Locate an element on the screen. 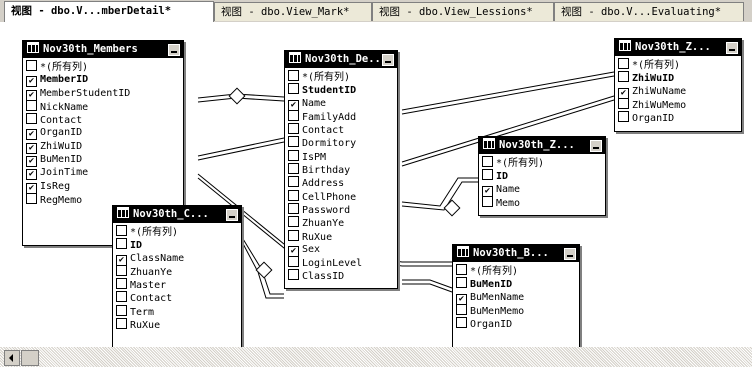 Image resolution: width=752 pixels, height=367 pixels. column-row: StudentID is located at coordinates (342, 89).